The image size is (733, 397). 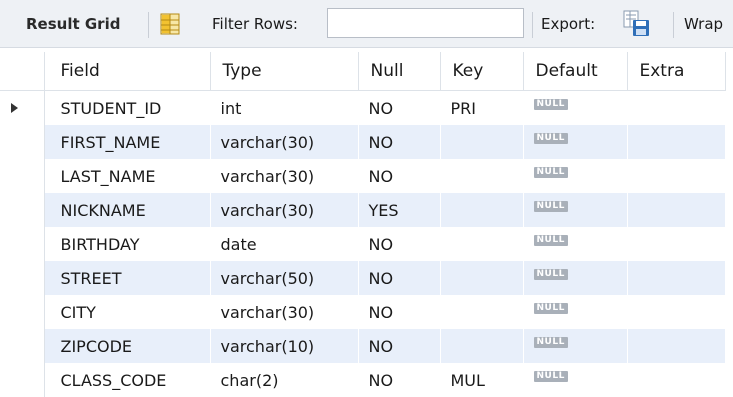 What do you see at coordinates (284, 107) in the screenshot?
I see `cell-type: int` at bounding box center [284, 107].